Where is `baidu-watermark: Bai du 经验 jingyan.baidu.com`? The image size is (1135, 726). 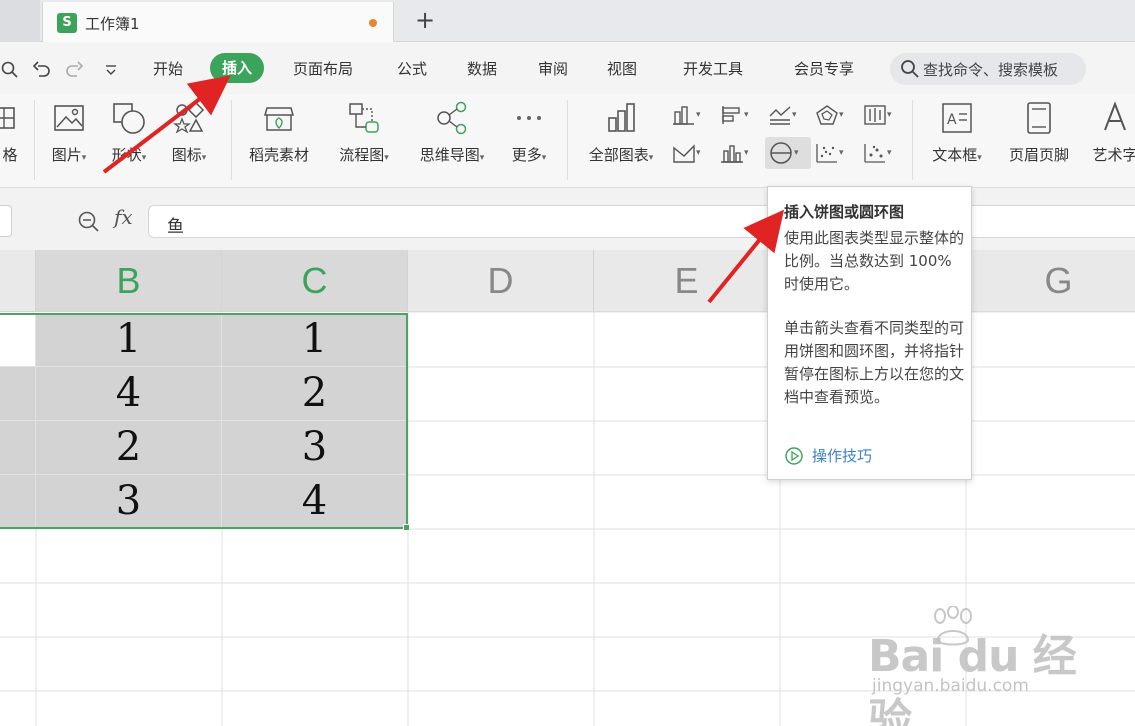 baidu-watermark: Bai du 经验 jingyan.baidu.com is located at coordinates (978, 666).